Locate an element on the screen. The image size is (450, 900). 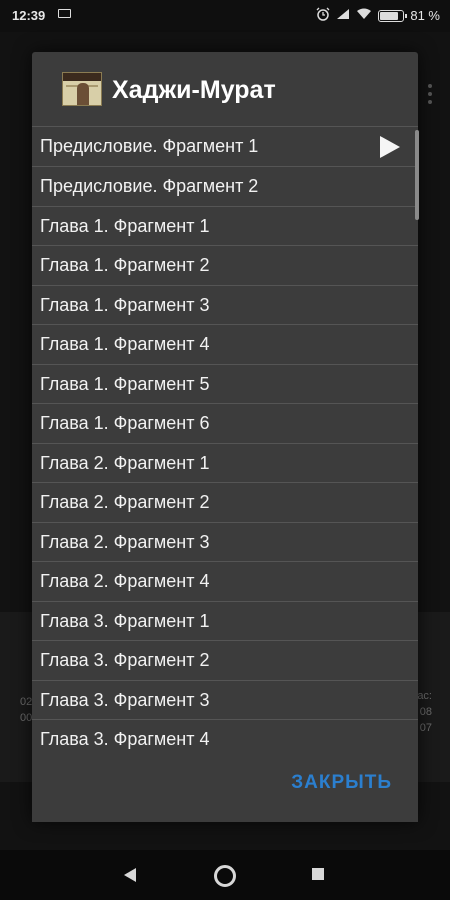
home-icon is located at coordinates (225, 876).